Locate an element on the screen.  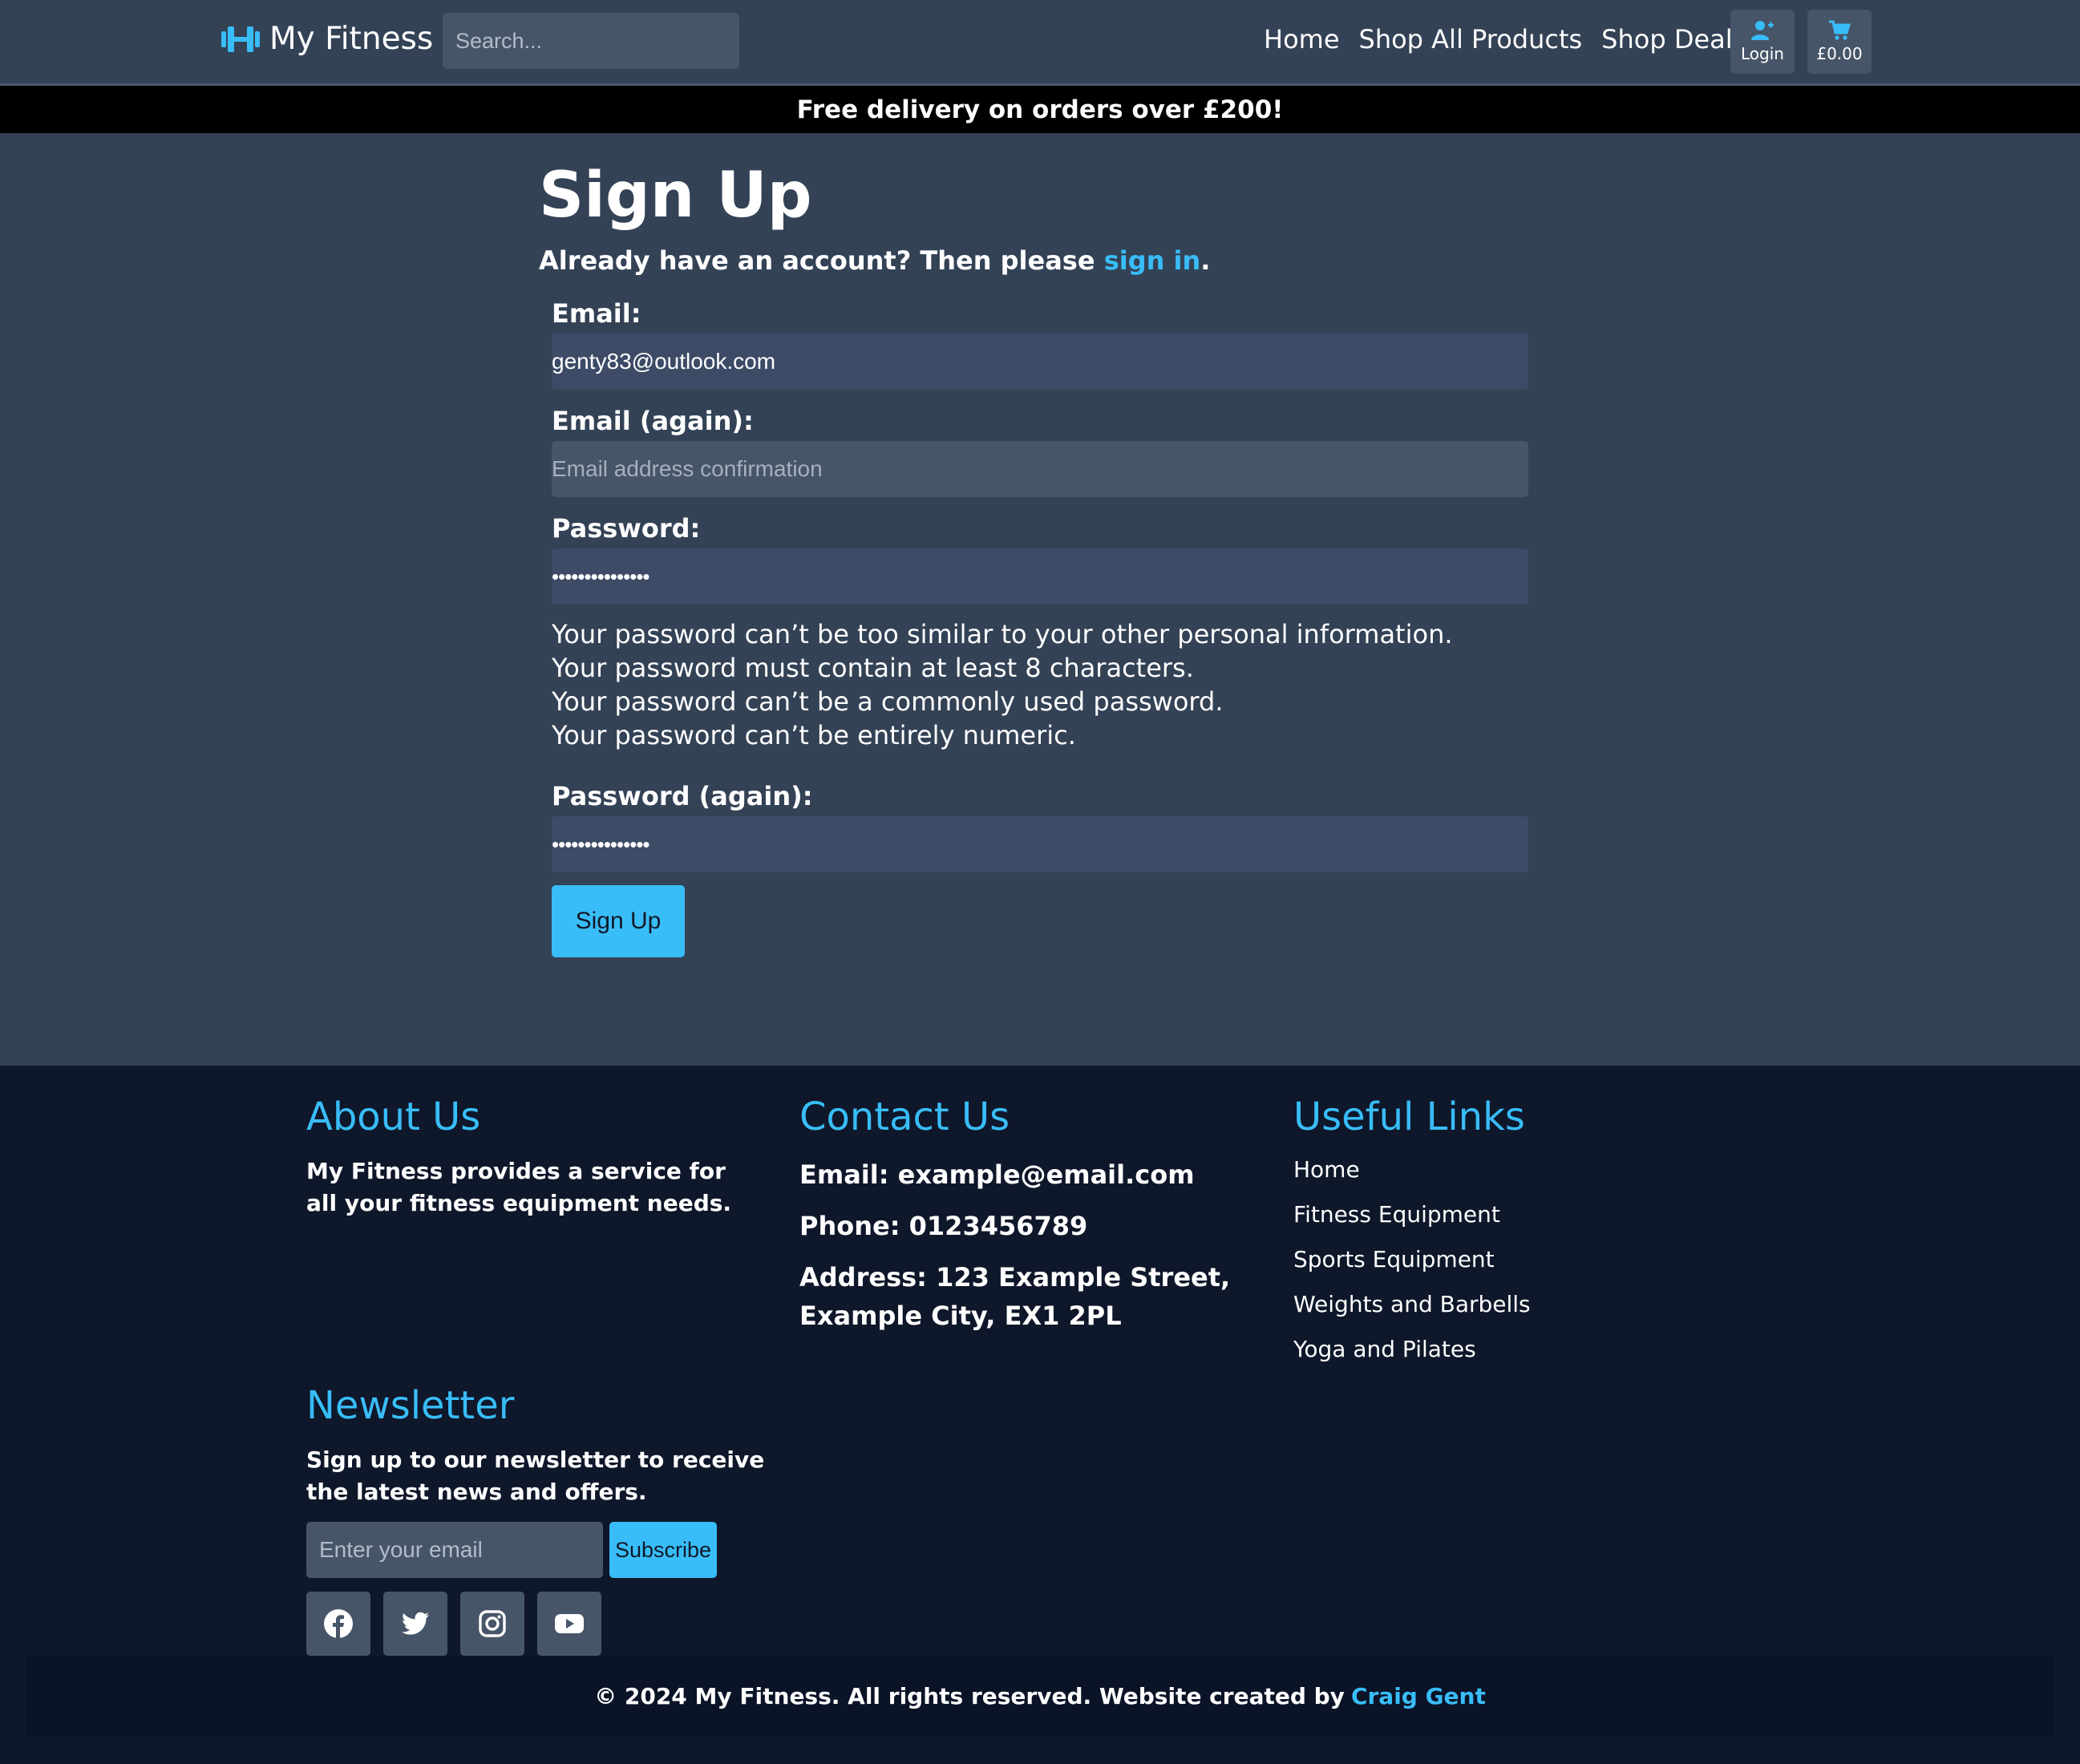
about-title: About Us is located at coordinates (393, 1116).